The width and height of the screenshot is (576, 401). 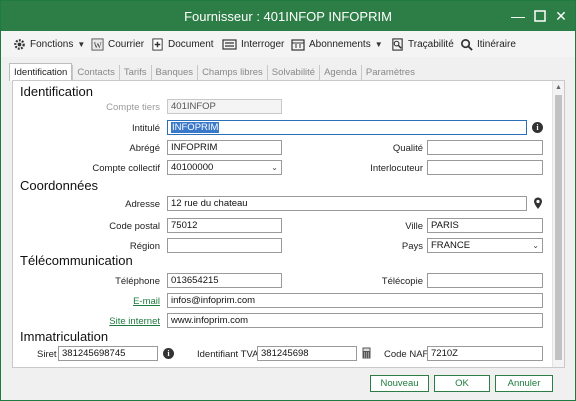 I want to click on pays-select: FRANCE ⌄, so click(x=485, y=245).